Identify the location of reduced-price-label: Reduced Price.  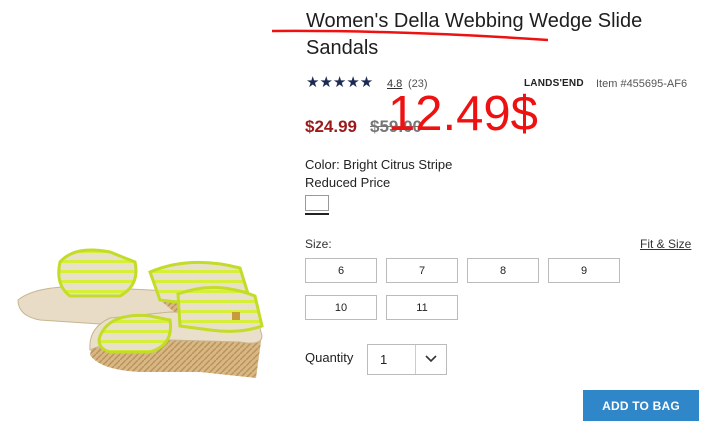
(348, 182).